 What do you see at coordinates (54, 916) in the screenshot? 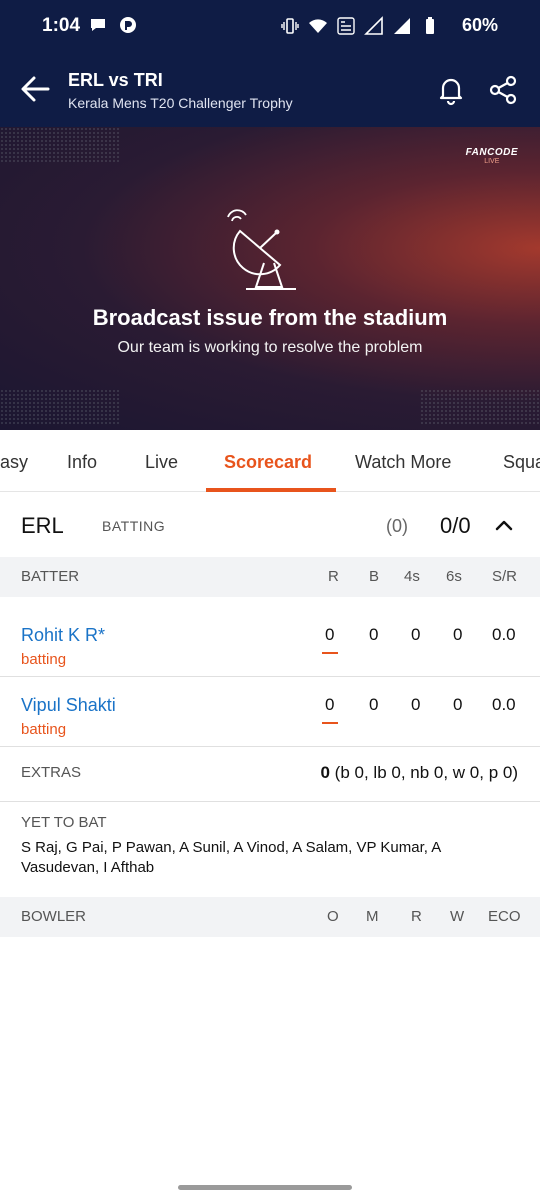
I see `bowler-column-label: BOWLER` at bounding box center [54, 916].